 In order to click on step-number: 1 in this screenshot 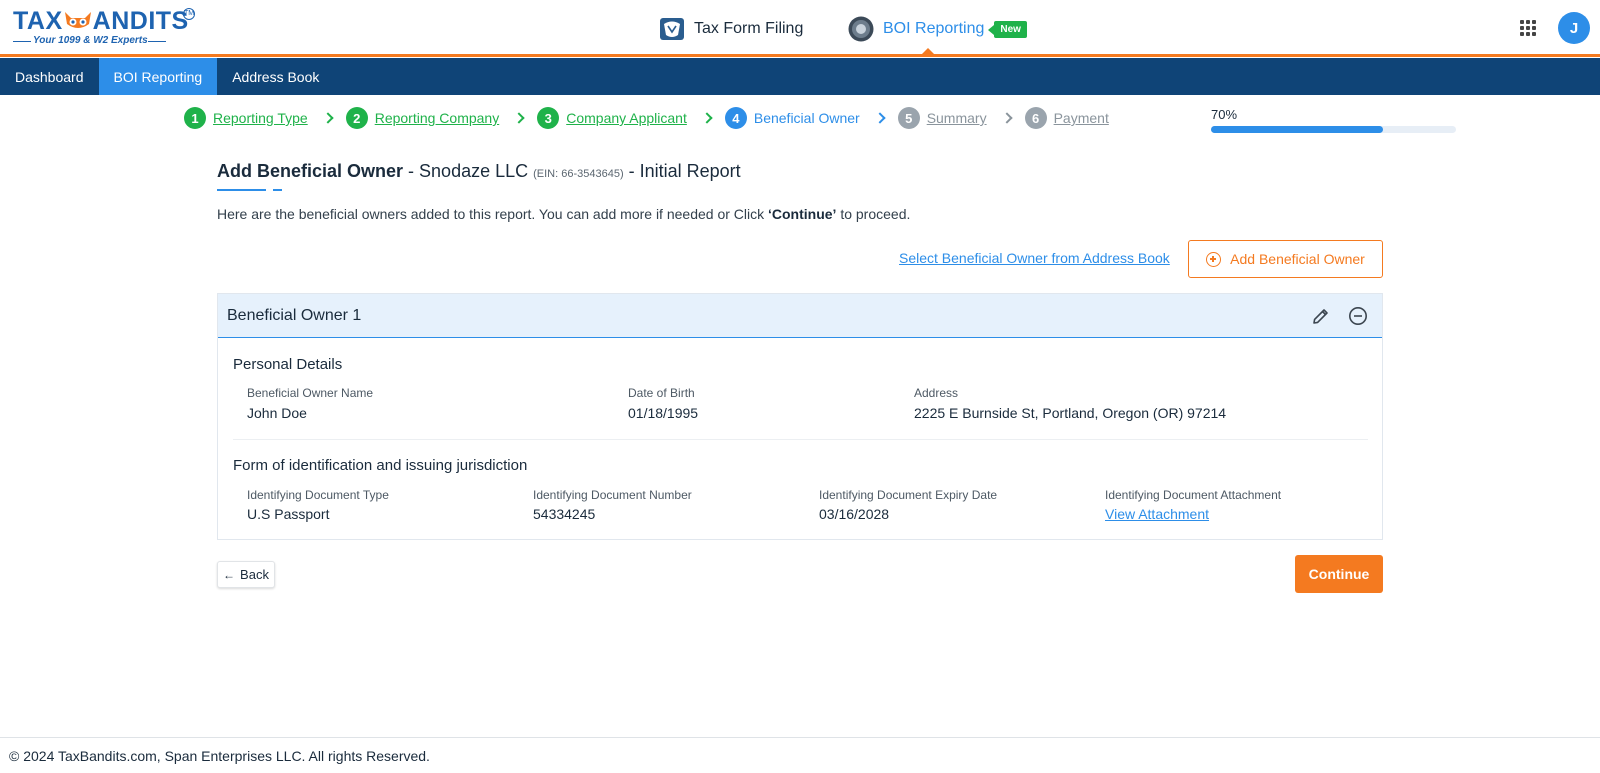, I will do `click(195, 118)`.